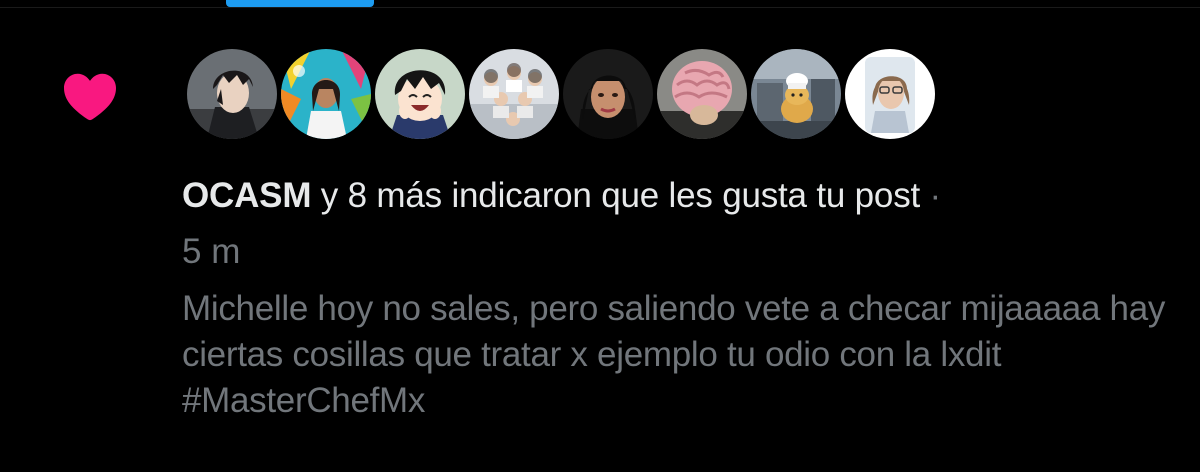 The height and width of the screenshot is (472, 1200). I want to click on top-divider, so click(600, 7).